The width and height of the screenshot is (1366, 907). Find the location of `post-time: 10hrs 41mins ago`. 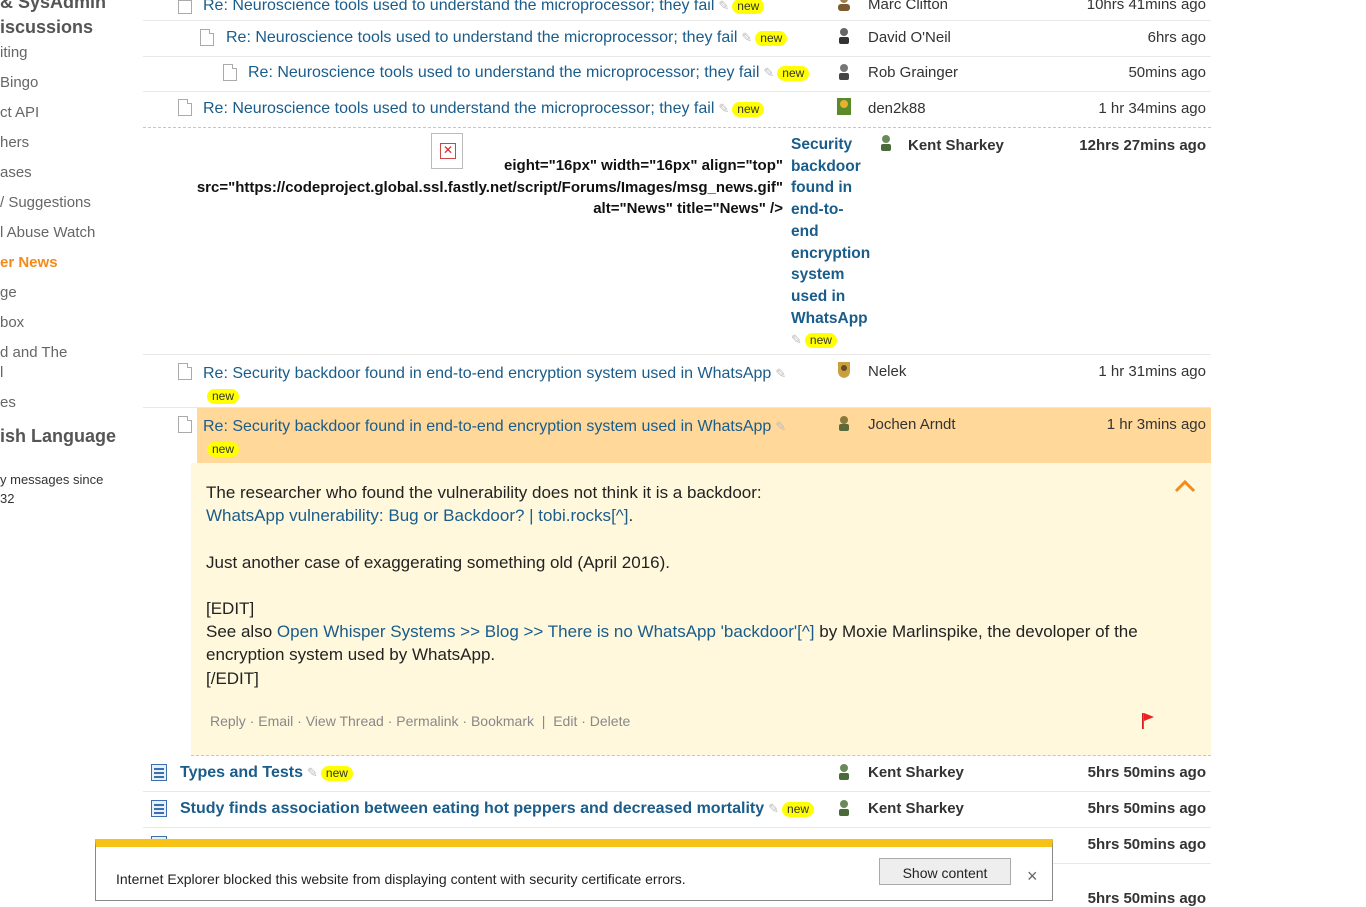

post-time: 10hrs 41mins ago is located at coordinates (1146, 6).